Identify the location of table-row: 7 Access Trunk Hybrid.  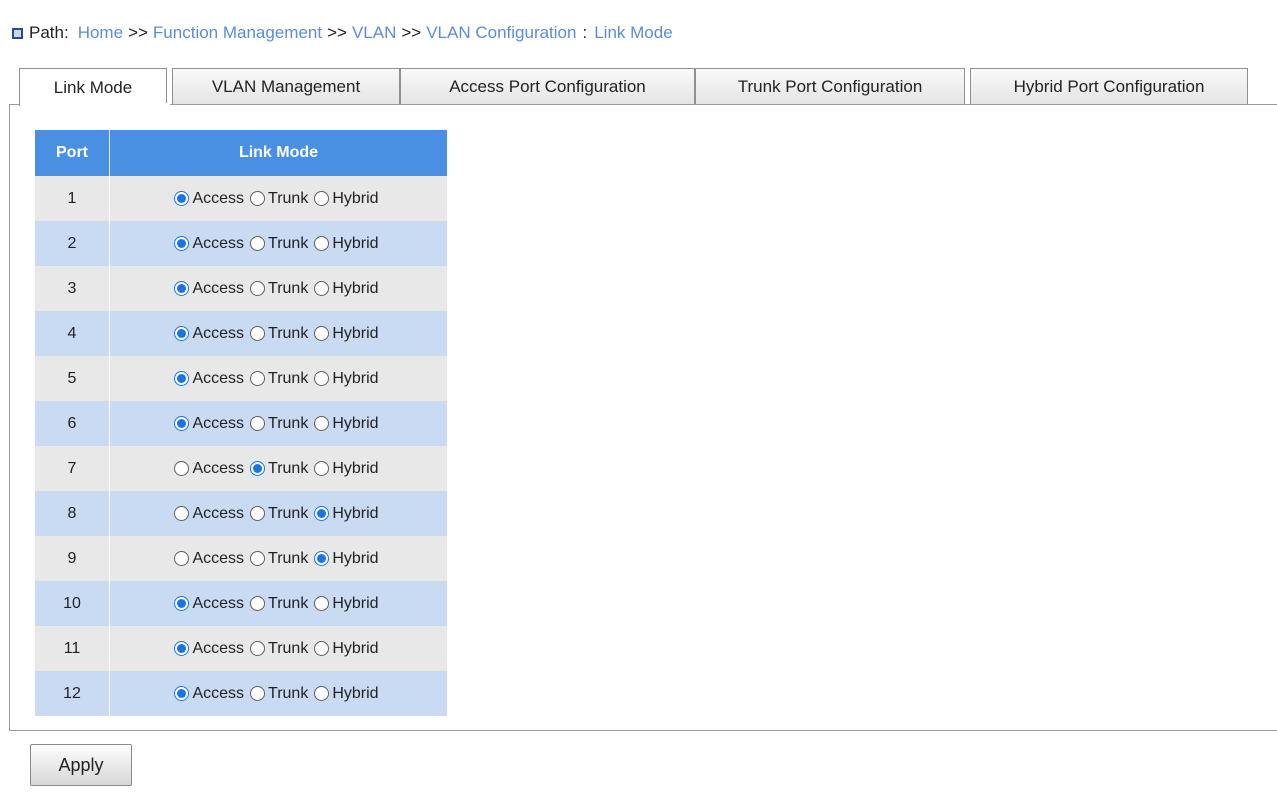
(241, 468).